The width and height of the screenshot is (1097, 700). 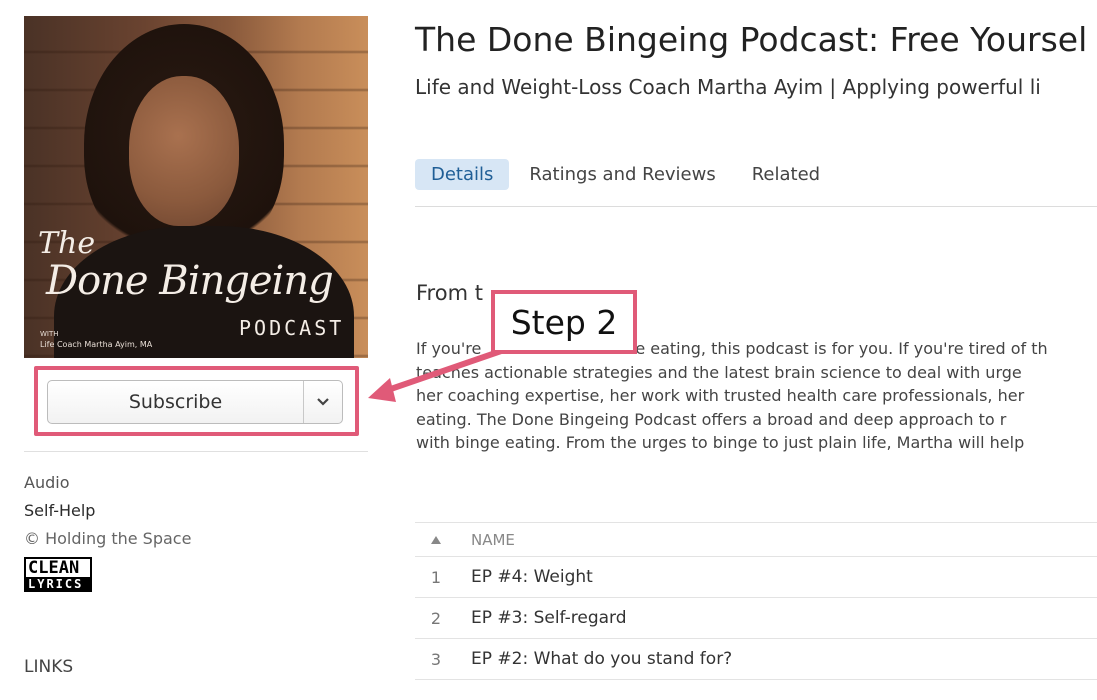 I want to click on artwork-script-title: Done Bingeing, so click(x=190, y=281).